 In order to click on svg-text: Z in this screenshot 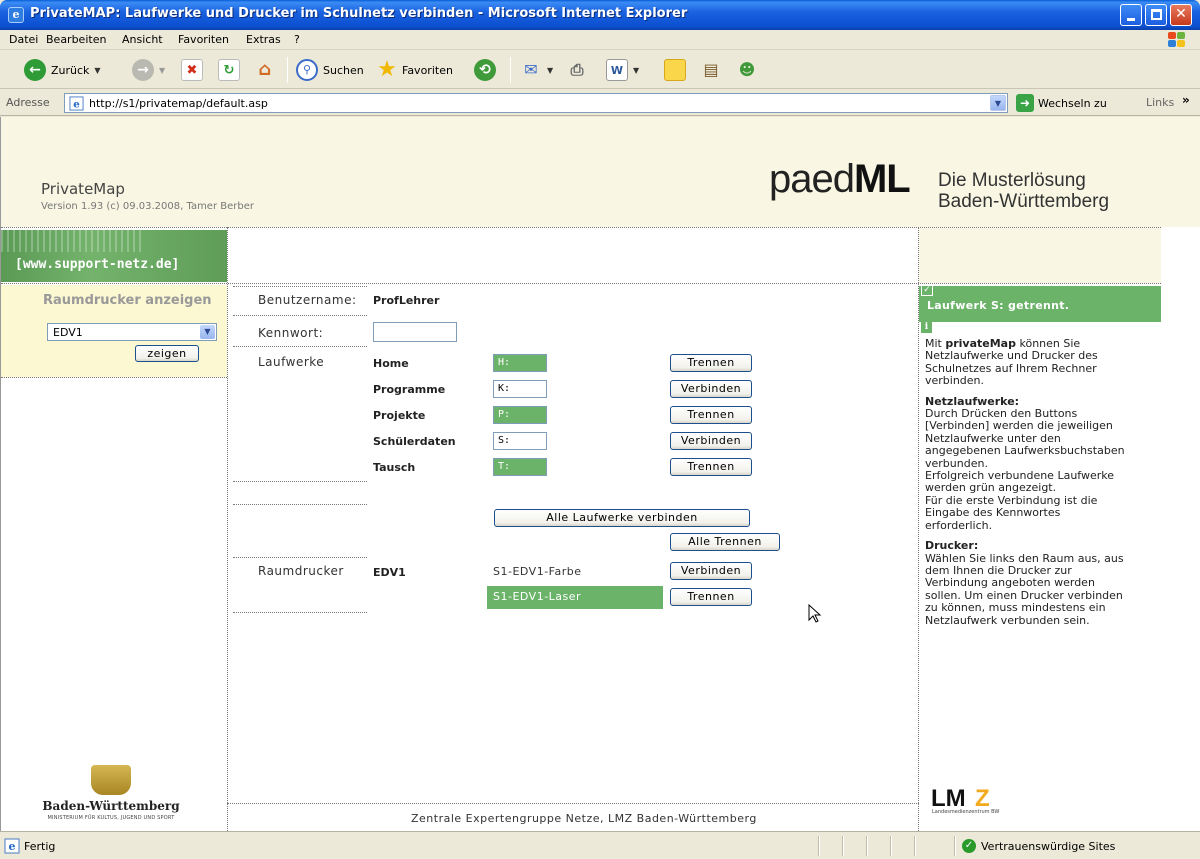, I will do `click(982, 797)`.